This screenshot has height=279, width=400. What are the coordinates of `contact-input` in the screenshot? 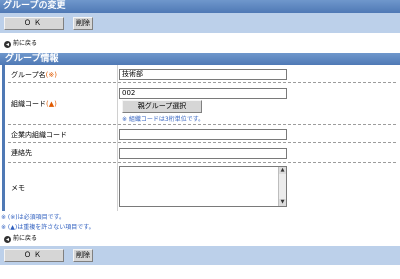 It's located at (203, 153).